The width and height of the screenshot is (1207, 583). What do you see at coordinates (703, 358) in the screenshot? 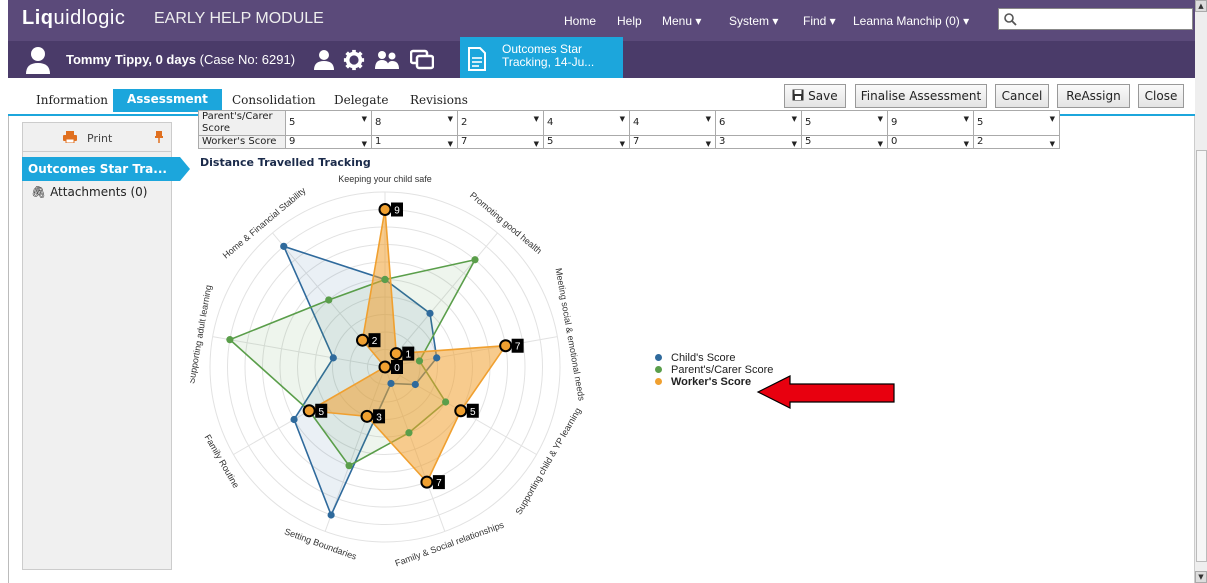
I see `legend-label: Child's Score` at bounding box center [703, 358].